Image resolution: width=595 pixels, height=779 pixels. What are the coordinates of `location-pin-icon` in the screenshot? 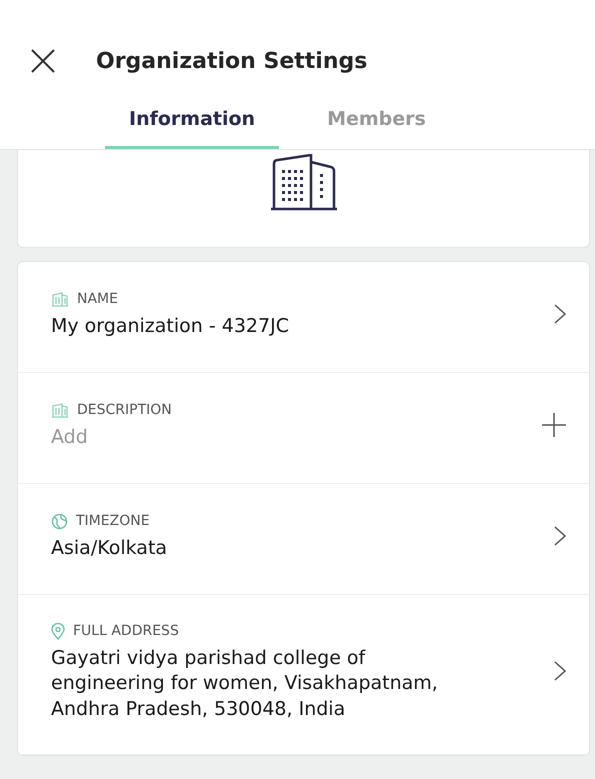 It's located at (58, 631).